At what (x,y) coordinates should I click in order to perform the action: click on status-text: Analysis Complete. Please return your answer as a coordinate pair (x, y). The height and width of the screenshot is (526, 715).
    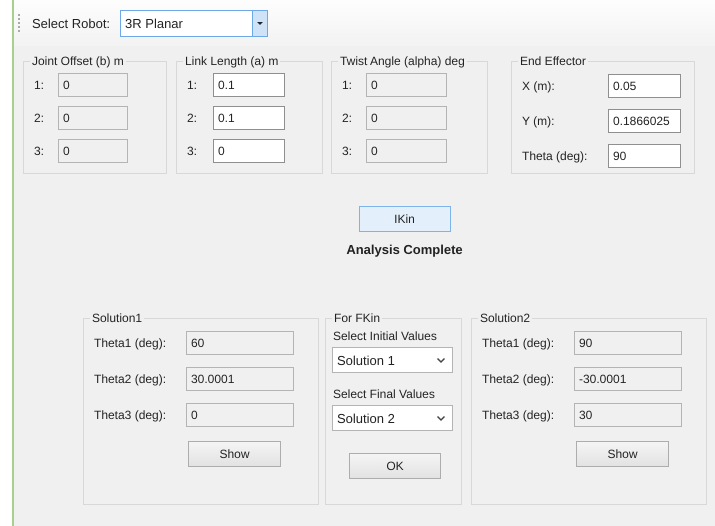
    Looking at the image, I should click on (404, 249).